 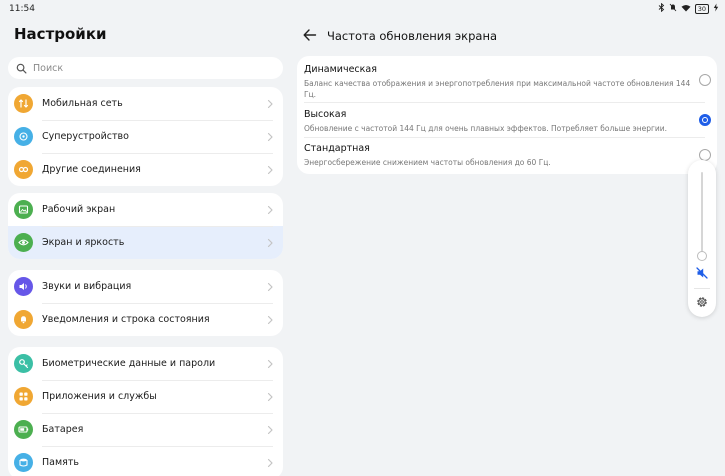 I want to click on volume-slider-handle, so click(x=702, y=256).